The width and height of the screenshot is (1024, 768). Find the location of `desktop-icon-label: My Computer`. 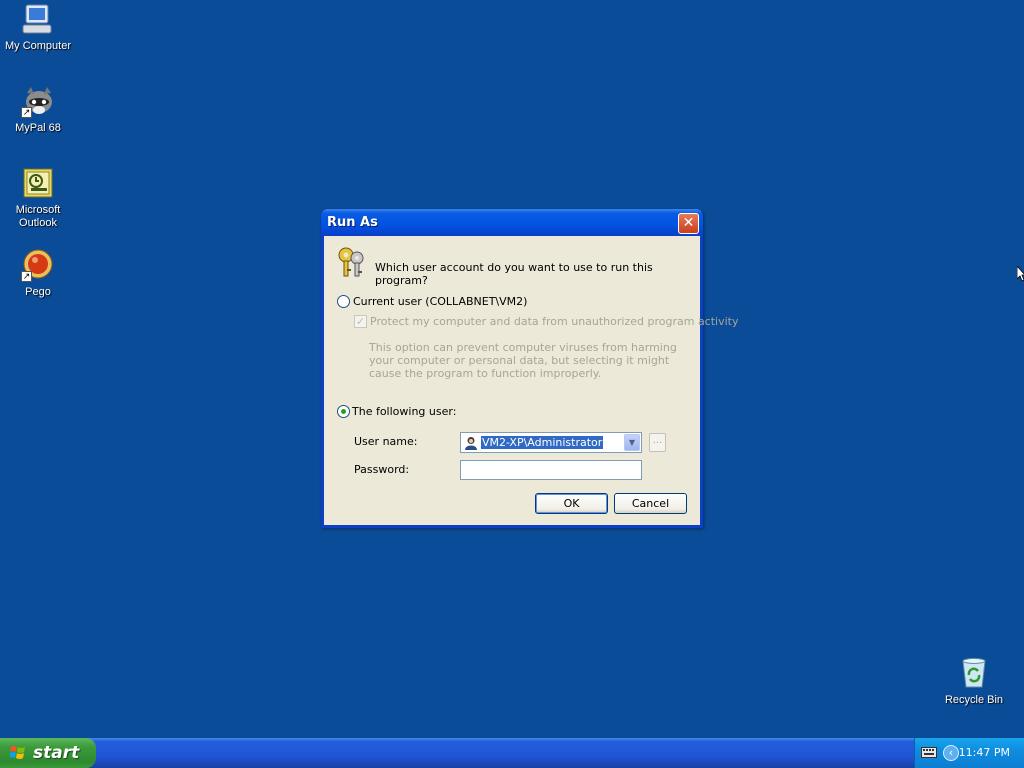

desktop-icon-label: My Computer is located at coordinates (38, 46).